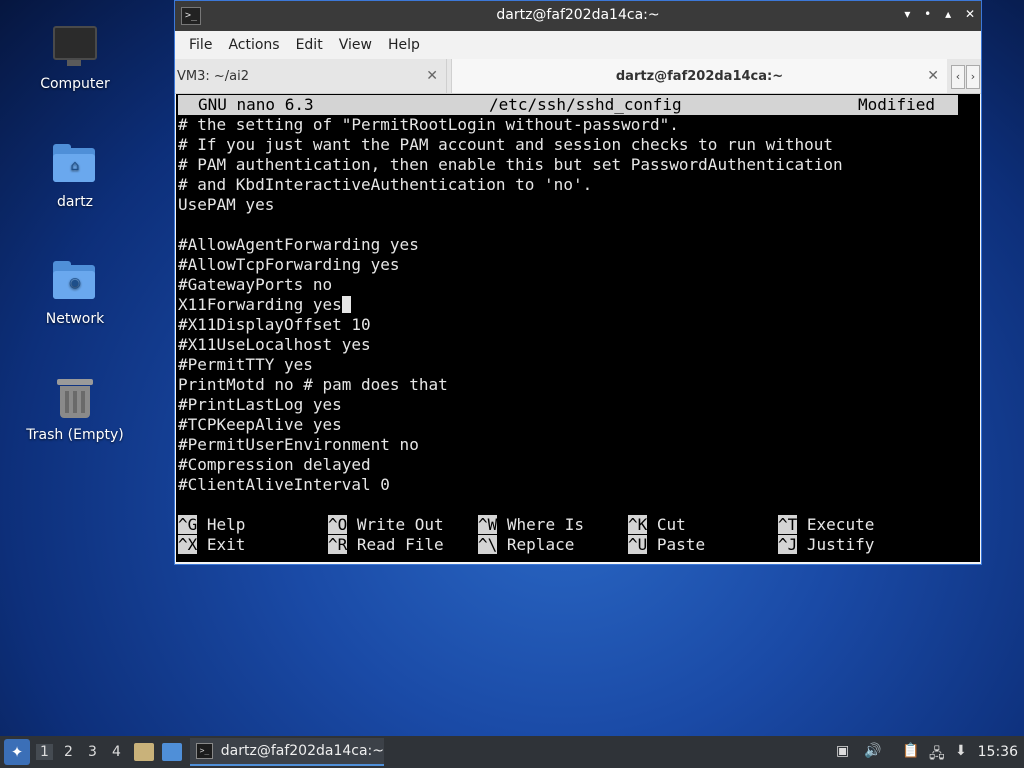  Describe the element at coordinates (346, 304) in the screenshot. I see `text-cursor` at that location.